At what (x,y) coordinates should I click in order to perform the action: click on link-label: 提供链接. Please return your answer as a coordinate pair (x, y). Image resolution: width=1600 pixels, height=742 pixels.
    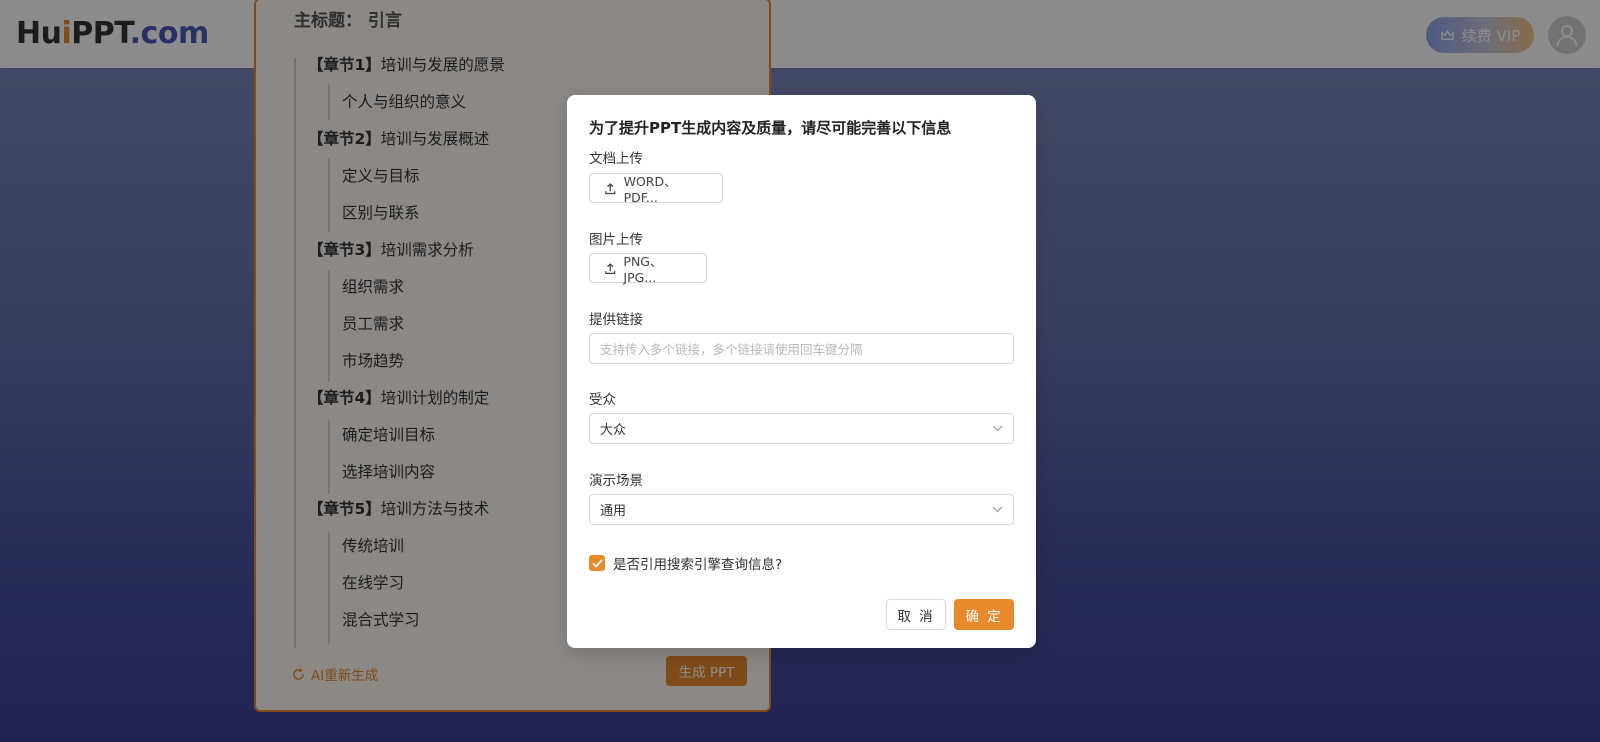
    Looking at the image, I should click on (616, 320).